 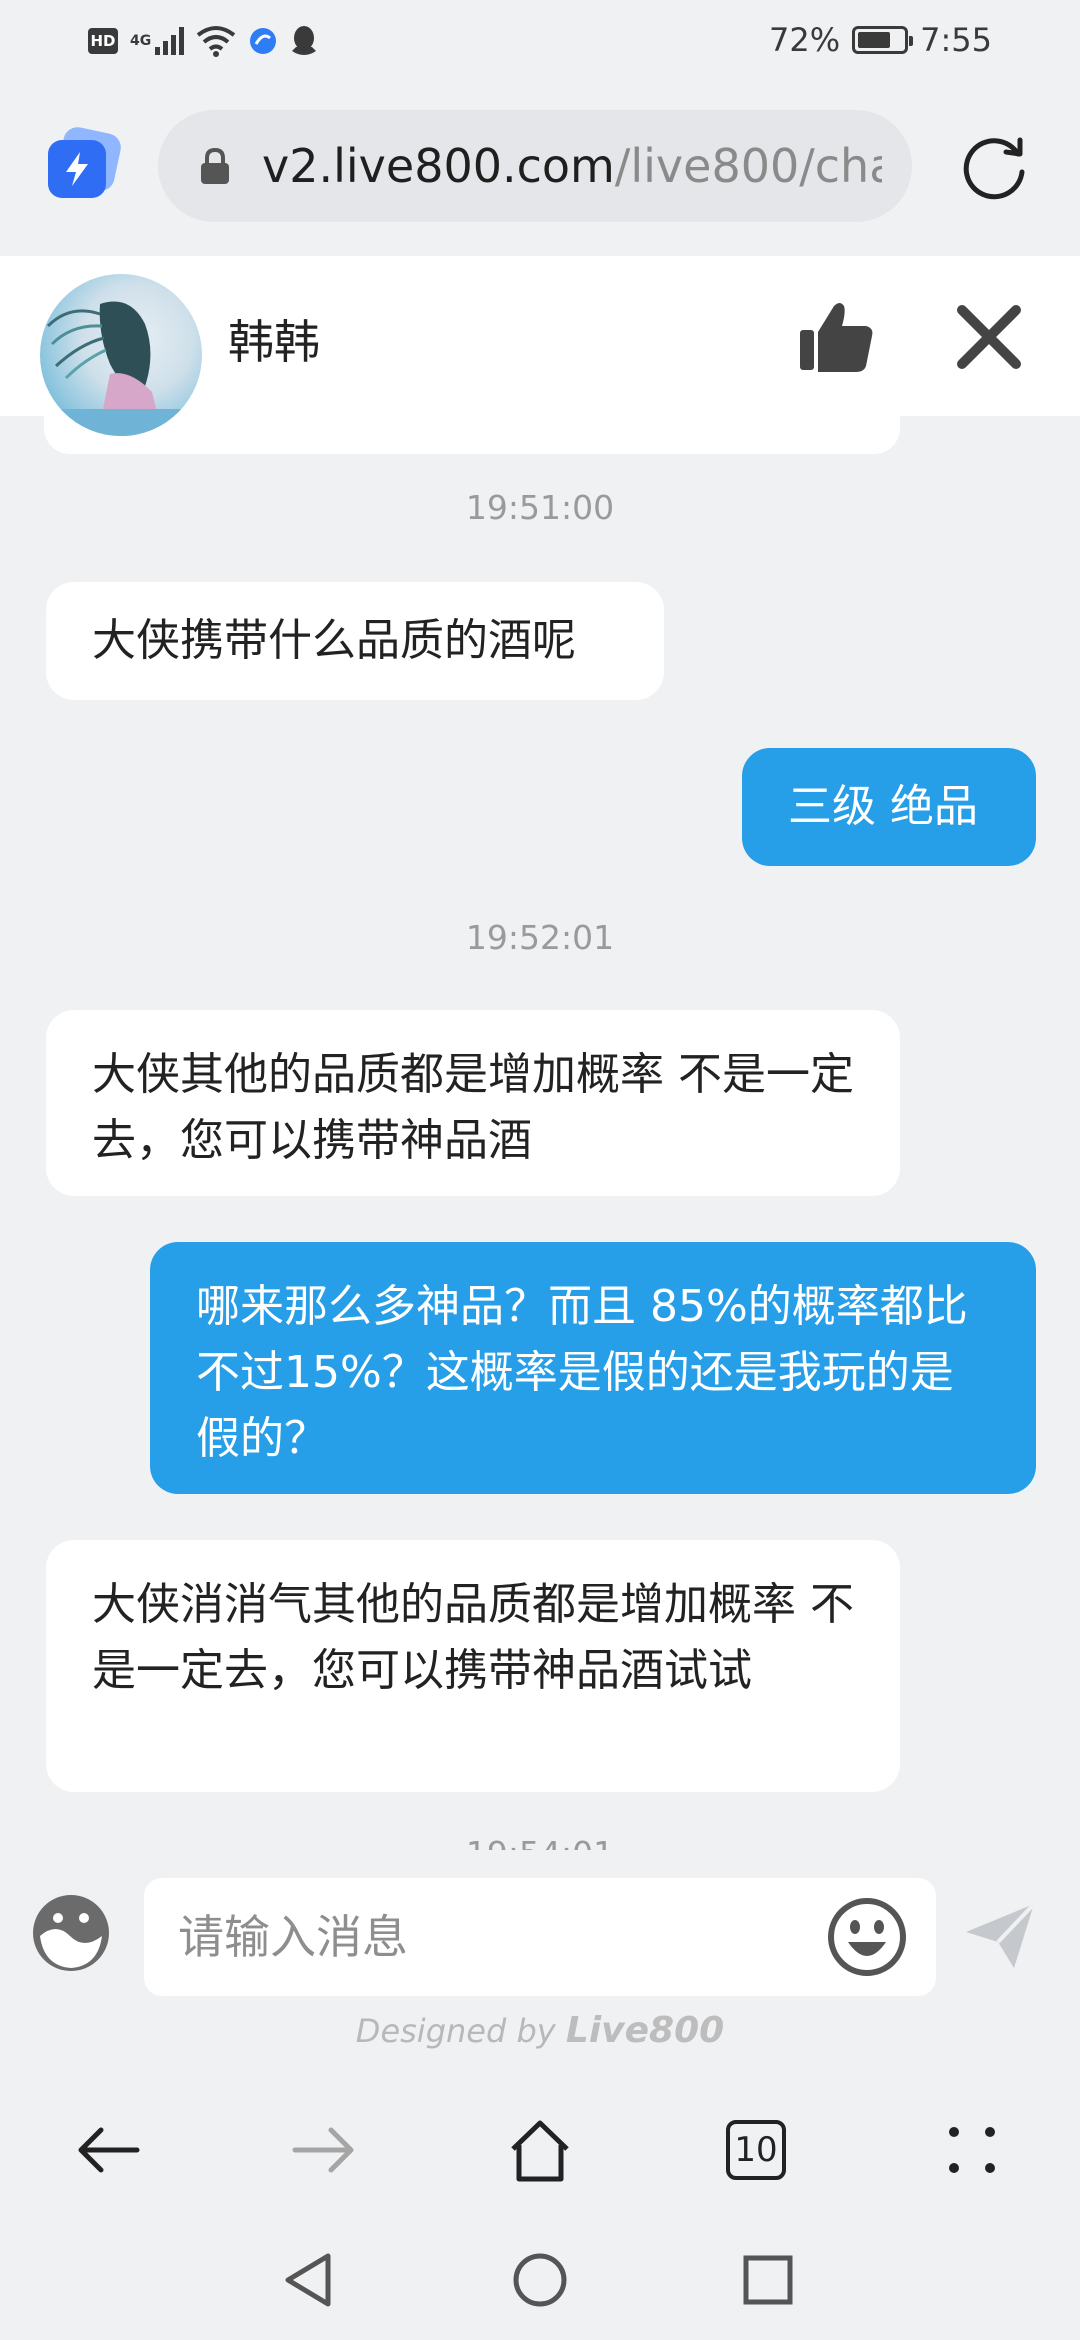 I want to click on address-bar: v2.live800.com/live800/chat(, so click(x=535, y=166).